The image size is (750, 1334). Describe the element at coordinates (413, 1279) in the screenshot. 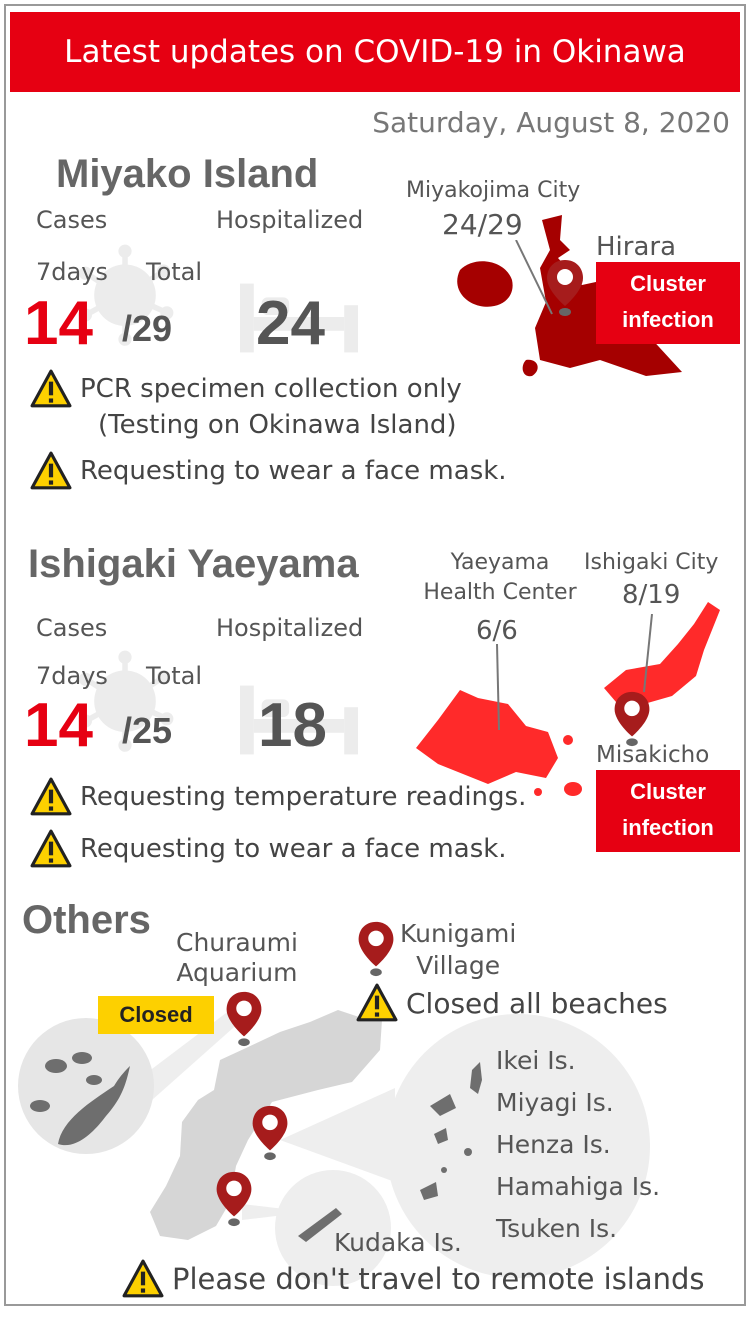

I see `travel-notice: Please don't travel to remote islands` at that location.